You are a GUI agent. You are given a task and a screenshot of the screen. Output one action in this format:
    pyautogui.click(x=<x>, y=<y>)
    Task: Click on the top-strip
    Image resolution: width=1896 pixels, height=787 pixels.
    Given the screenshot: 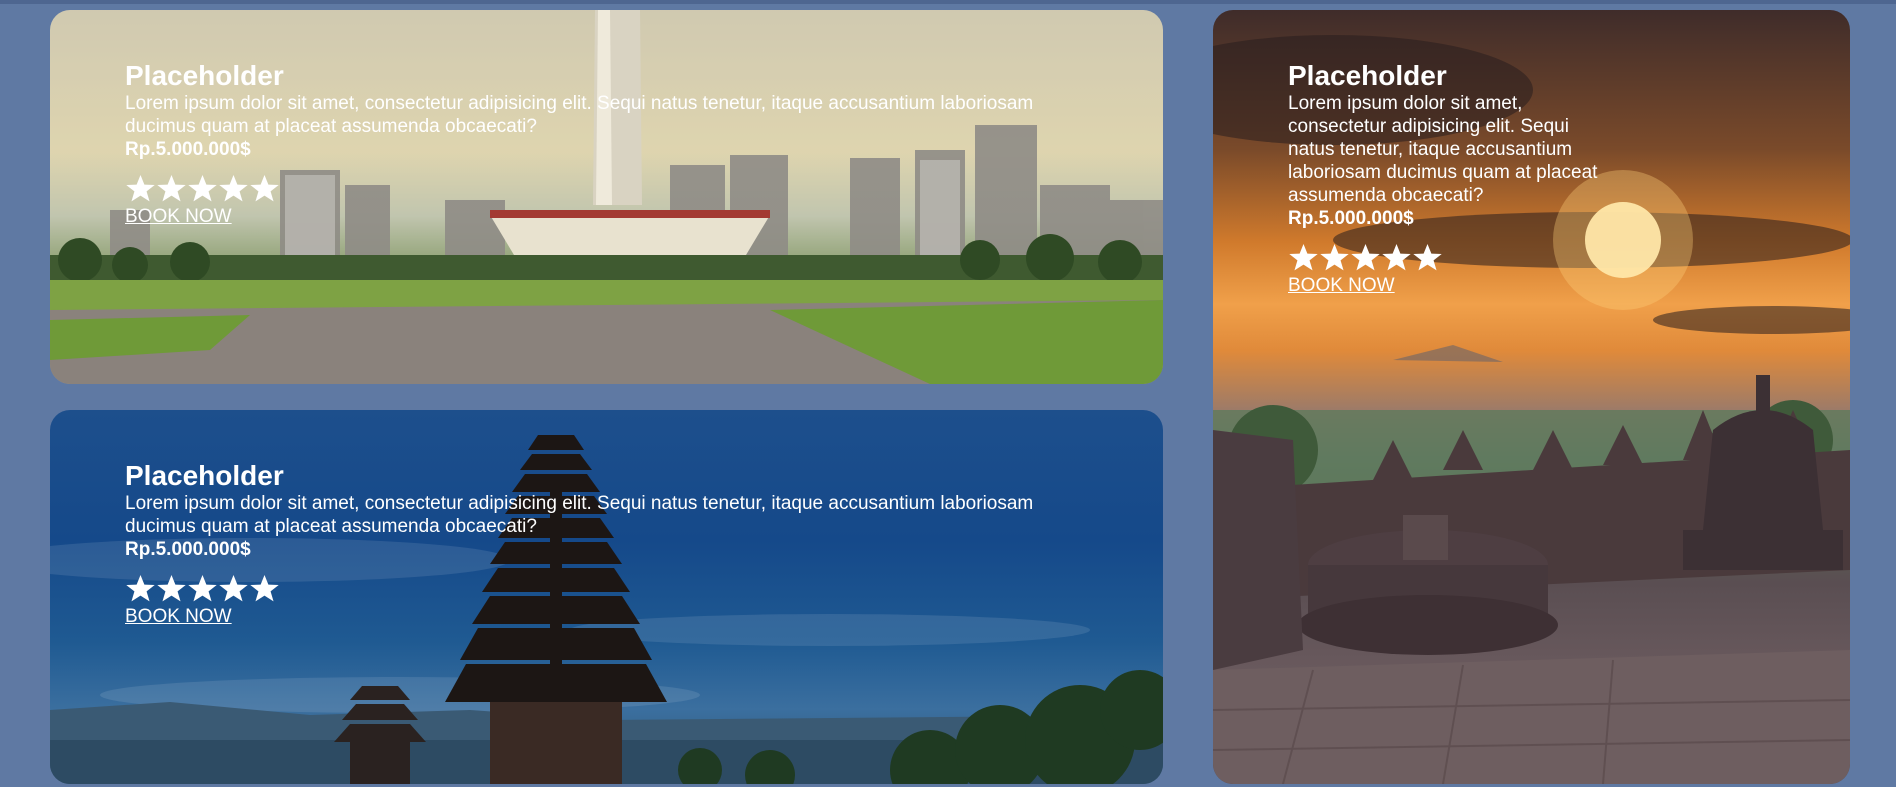 What is the action you would take?
    pyautogui.click(x=948, y=2)
    